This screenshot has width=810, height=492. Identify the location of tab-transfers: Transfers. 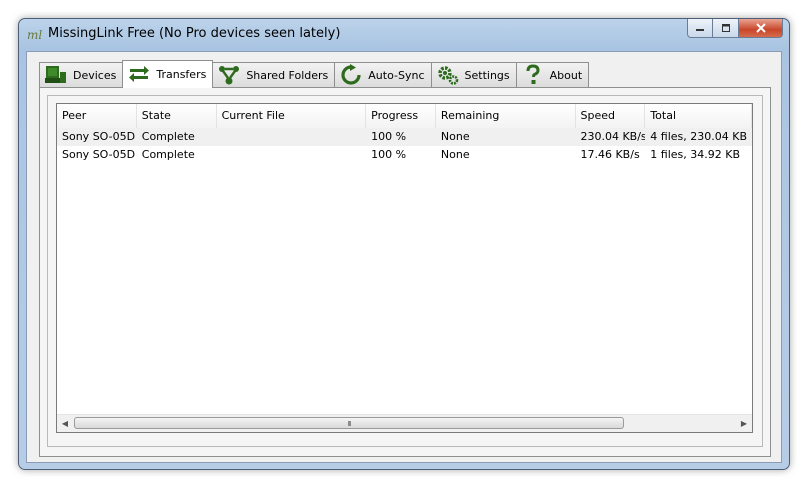
(168, 74).